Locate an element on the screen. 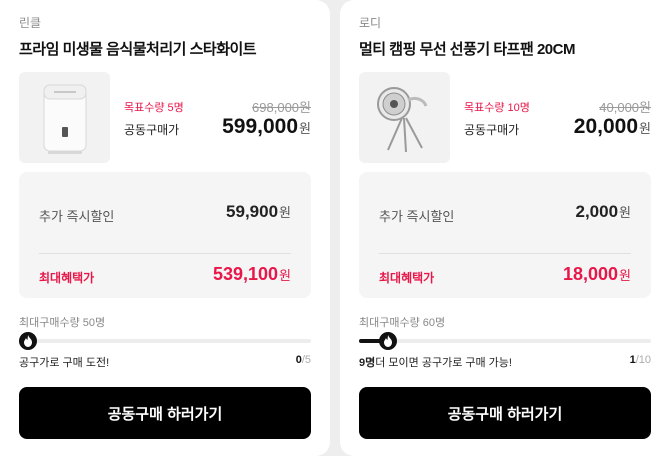 The width and height of the screenshot is (664, 456). target-quantity: 목표수량 5명 is located at coordinates (154, 108).